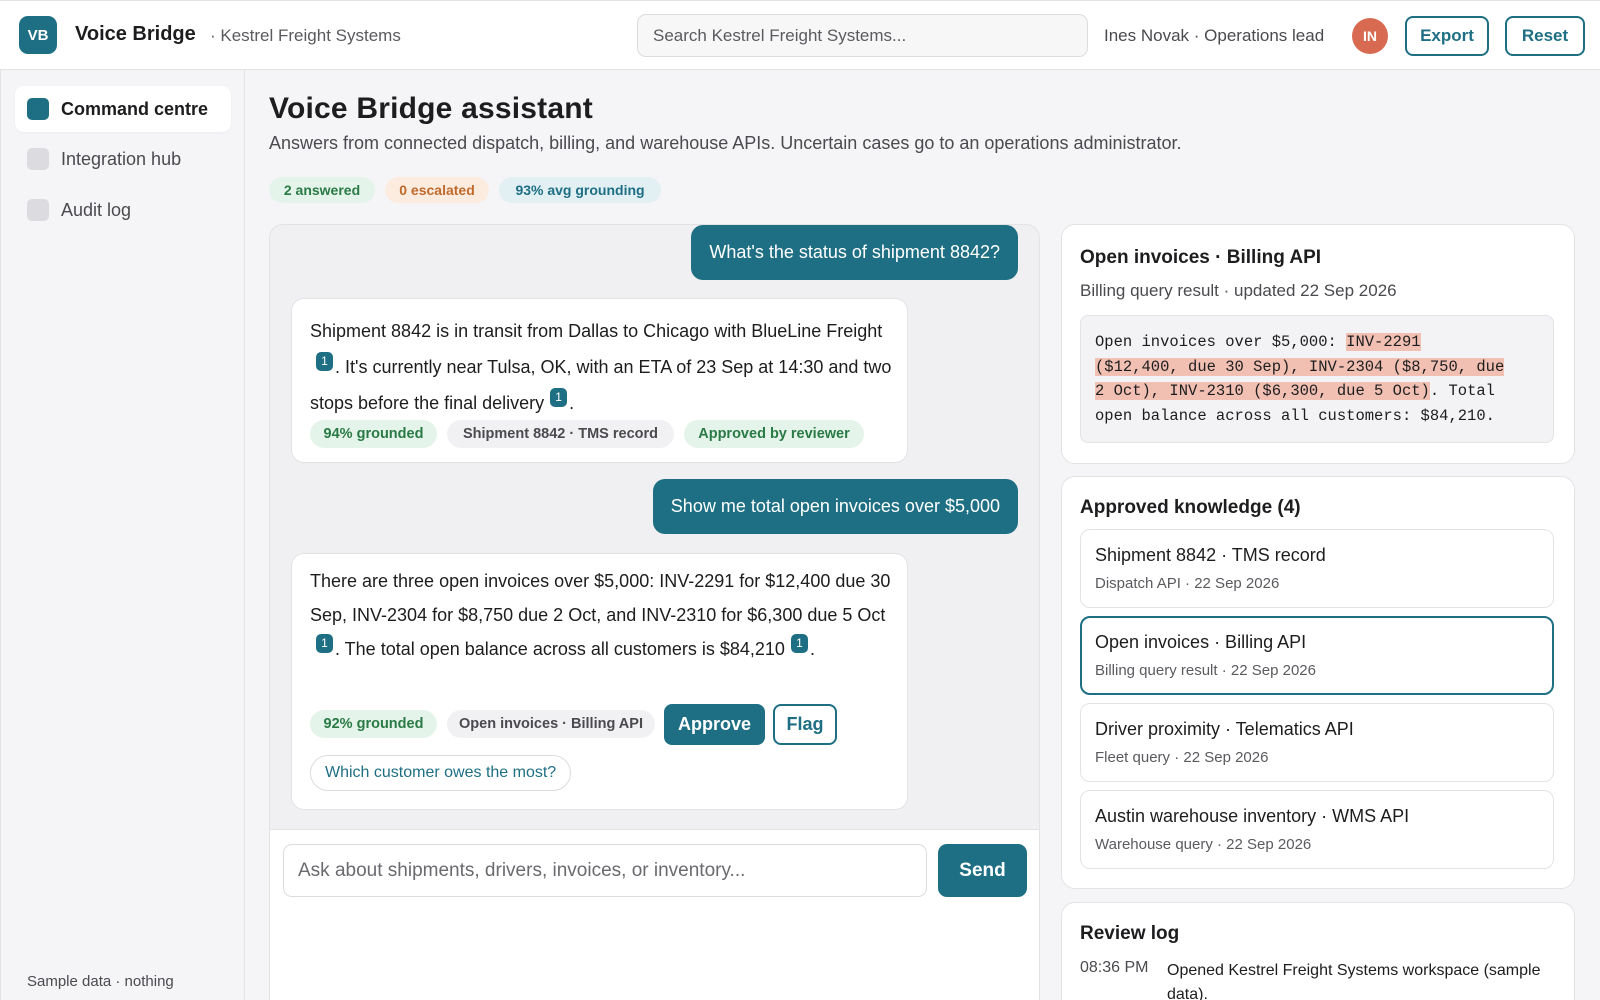 The height and width of the screenshot is (1000, 1600). Describe the element at coordinates (560, 434) in the screenshot. I see `source-chip: Shipment 8842 · TMS record` at that location.